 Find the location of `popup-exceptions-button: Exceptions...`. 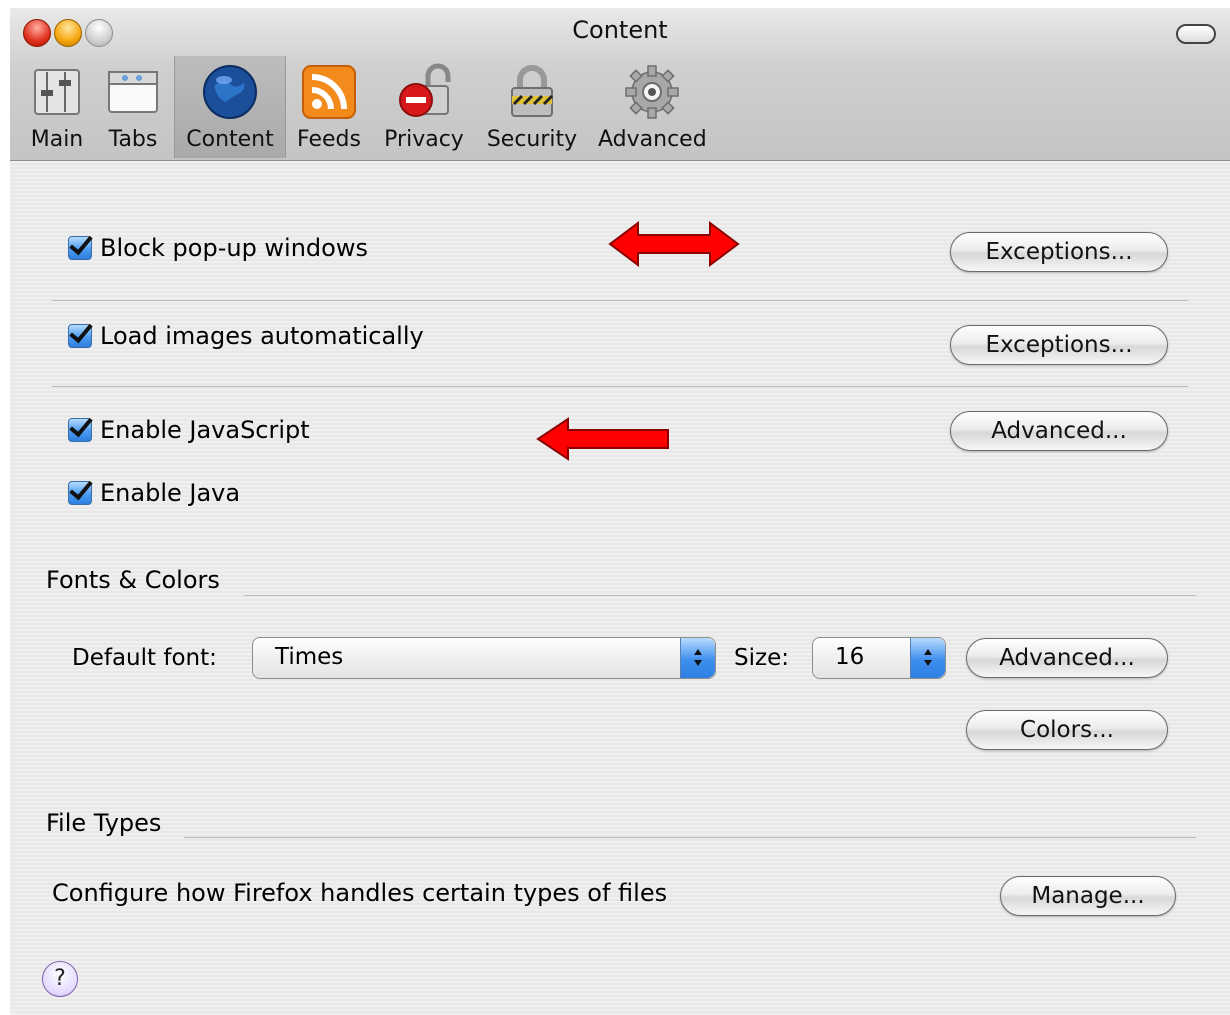

popup-exceptions-button: Exceptions... is located at coordinates (1059, 252).